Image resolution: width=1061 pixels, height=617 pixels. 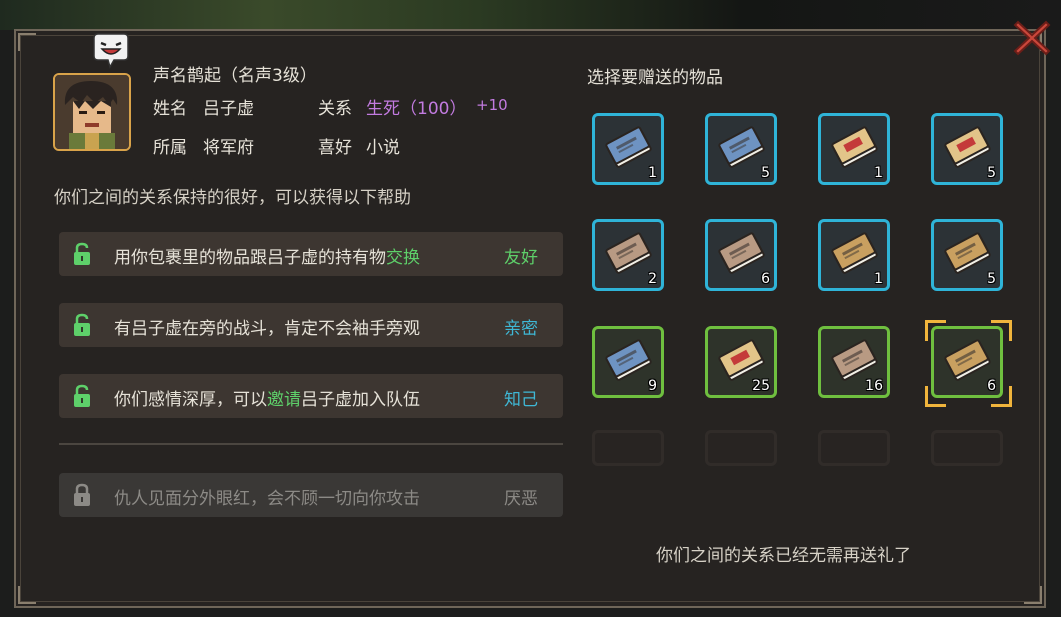 What do you see at coordinates (655, 78) in the screenshot?
I see `gift-section-title: 选择要赠送的物品` at bounding box center [655, 78].